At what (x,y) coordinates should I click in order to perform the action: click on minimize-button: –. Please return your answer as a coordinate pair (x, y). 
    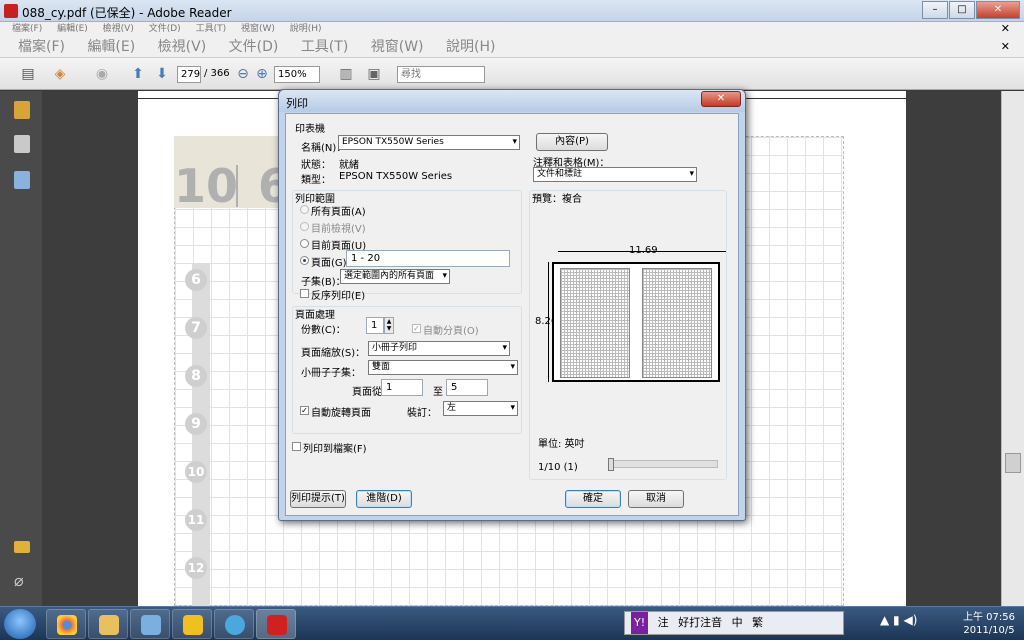
    Looking at the image, I should click on (935, 10).